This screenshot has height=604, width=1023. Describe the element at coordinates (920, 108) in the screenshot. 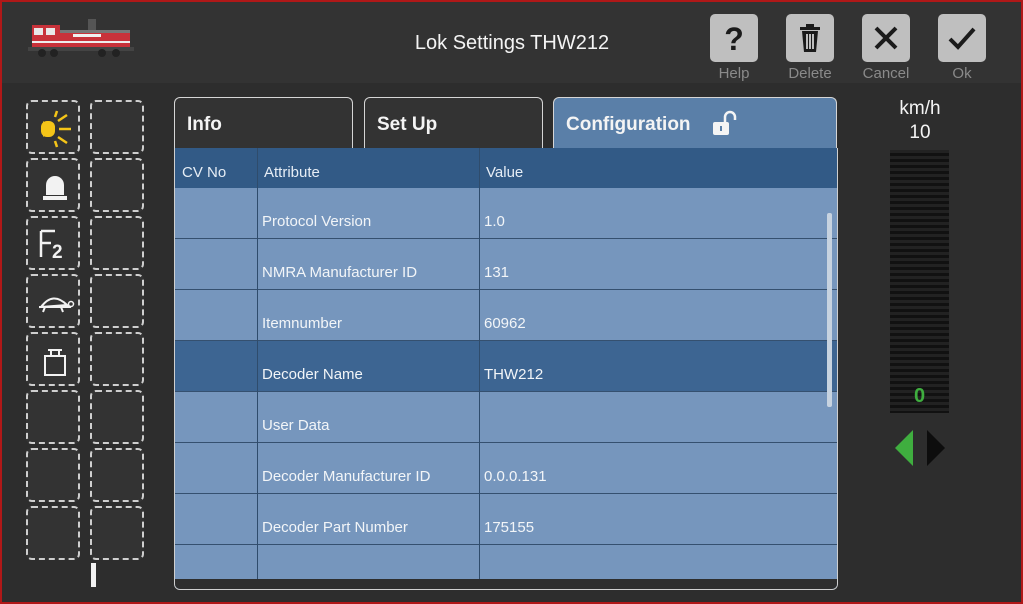

I see `speed-unit: km/h` at that location.